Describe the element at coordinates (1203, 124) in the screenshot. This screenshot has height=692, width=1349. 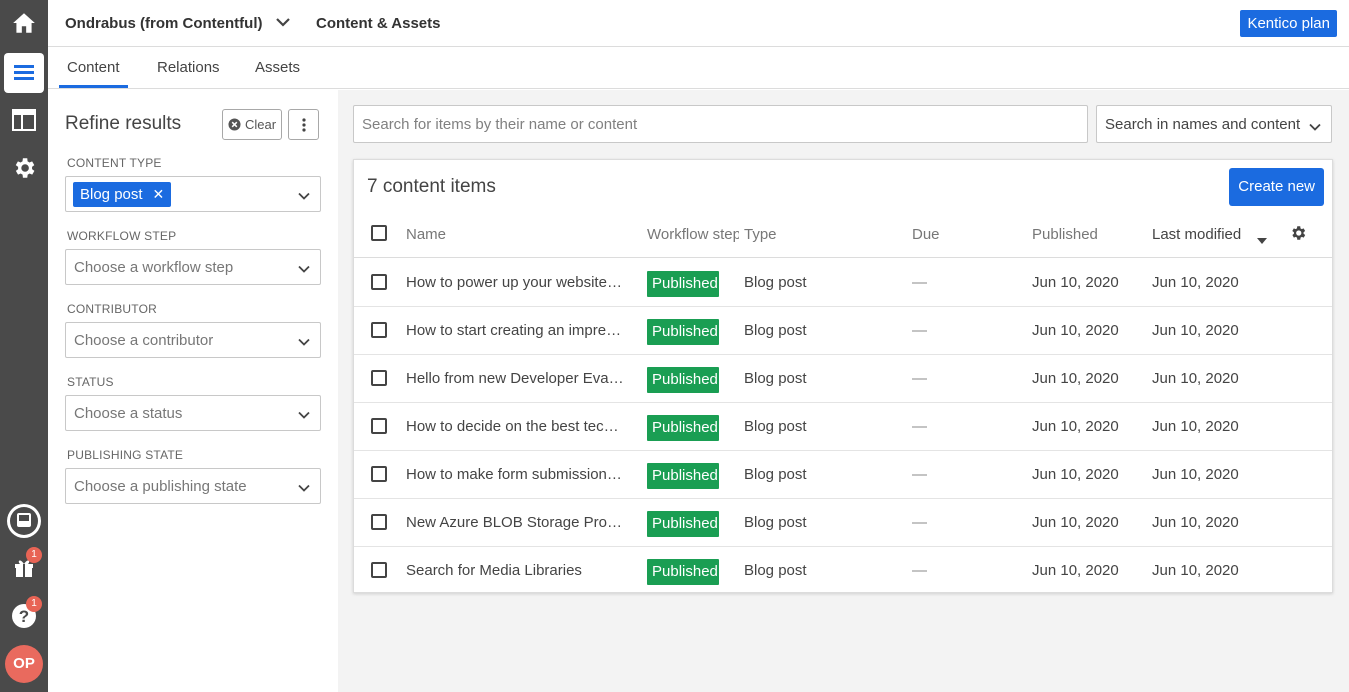
I see `search-scope-value: Search in names and content` at that location.